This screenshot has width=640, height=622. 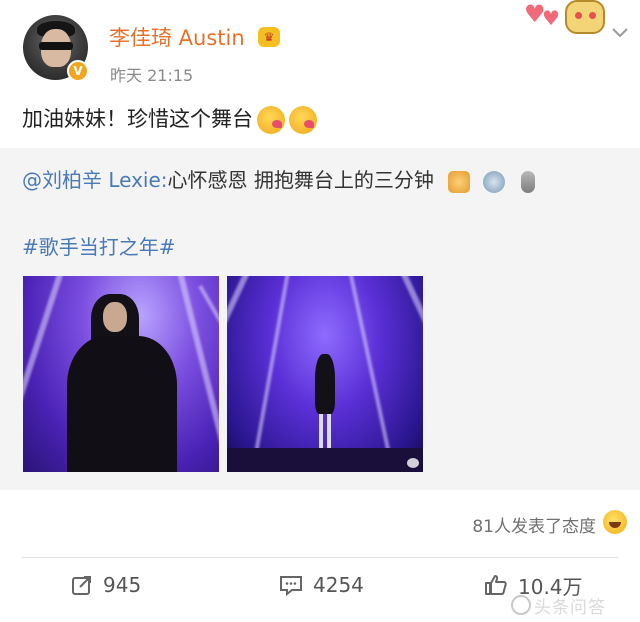 I want to click on hashtag-link: #歌手当打之年#, so click(x=99, y=245).